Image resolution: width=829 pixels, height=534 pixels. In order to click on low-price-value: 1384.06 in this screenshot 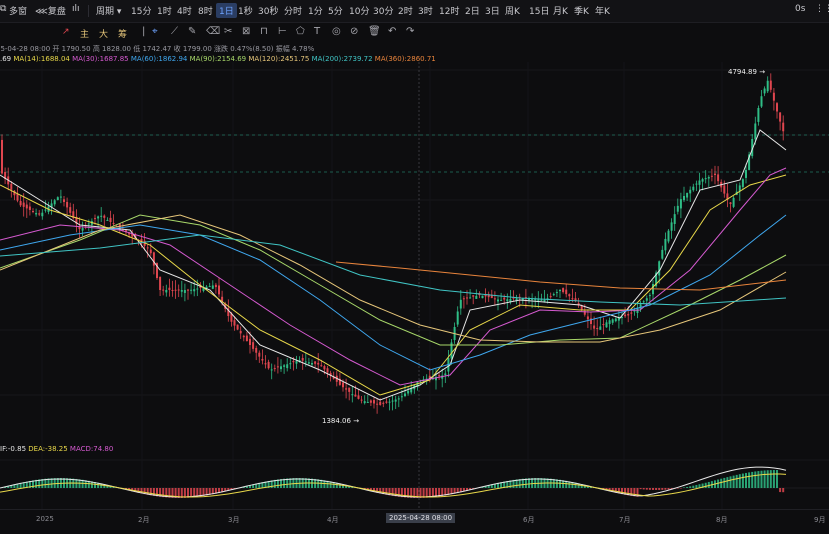, I will do `click(336, 421)`.